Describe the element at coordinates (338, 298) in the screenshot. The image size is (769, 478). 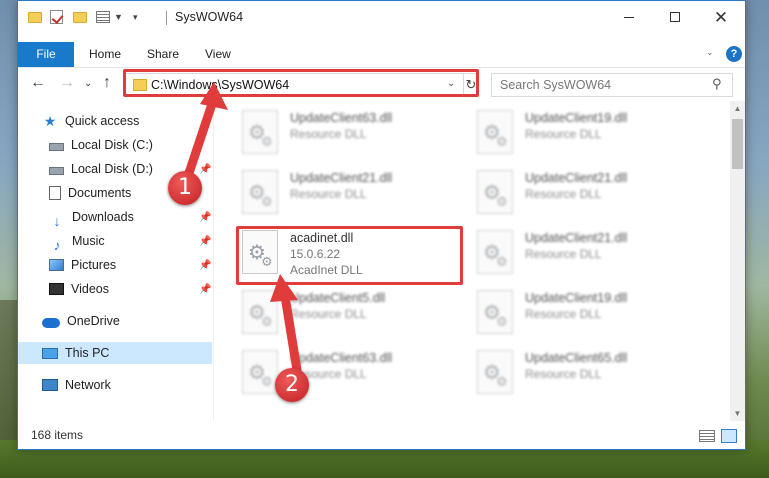
I see `file-name: UpdateClient5.dll` at that location.